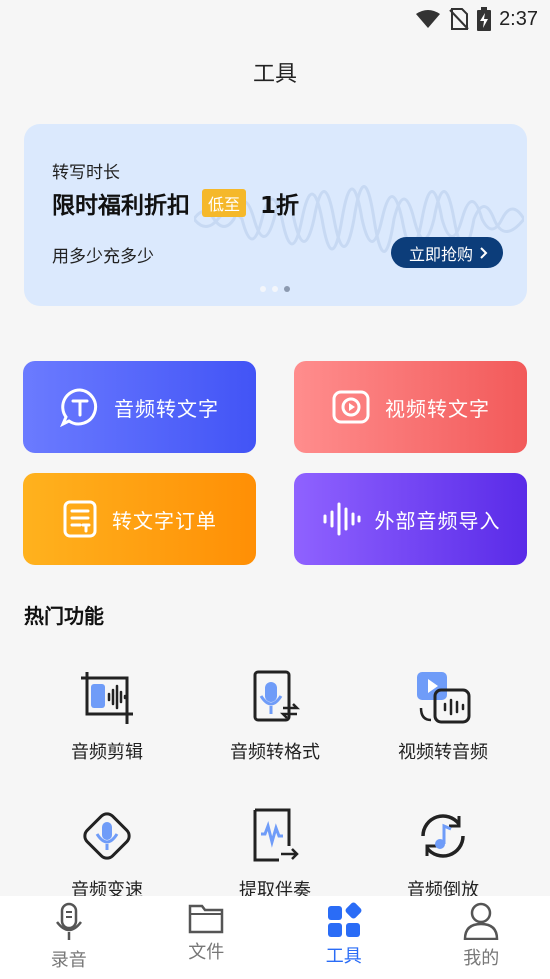  Describe the element at coordinates (107, 752) in the screenshot. I see `feature-label: 音频剪辑` at that location.